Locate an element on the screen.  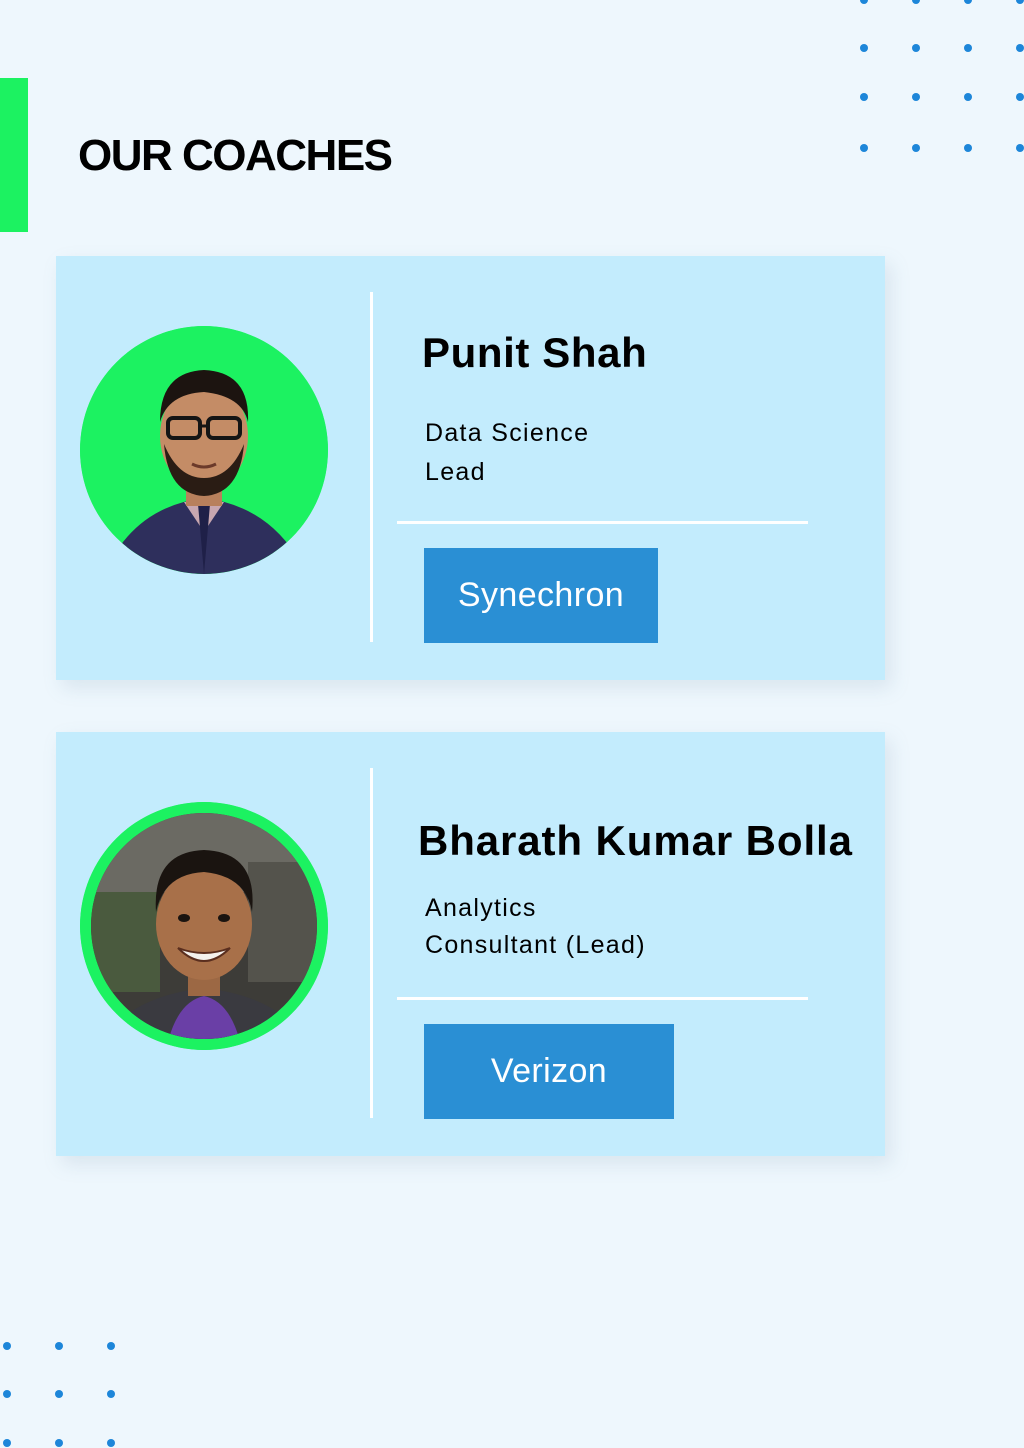
coach-role: Analytics Consultant (Lead) is located at coordinates (590, 927).